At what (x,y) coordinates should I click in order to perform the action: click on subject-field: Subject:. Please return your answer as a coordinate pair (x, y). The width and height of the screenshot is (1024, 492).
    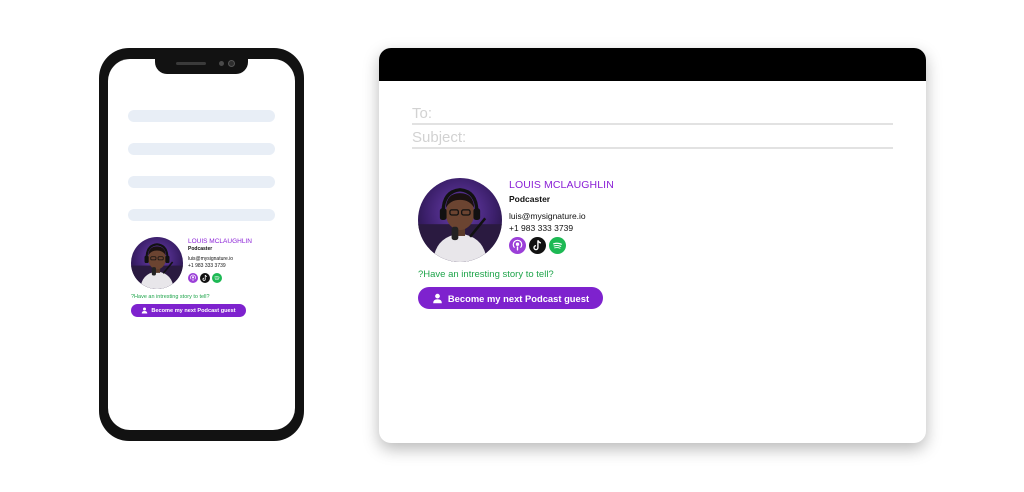
    Looking at the image, I should click on (652, 139).